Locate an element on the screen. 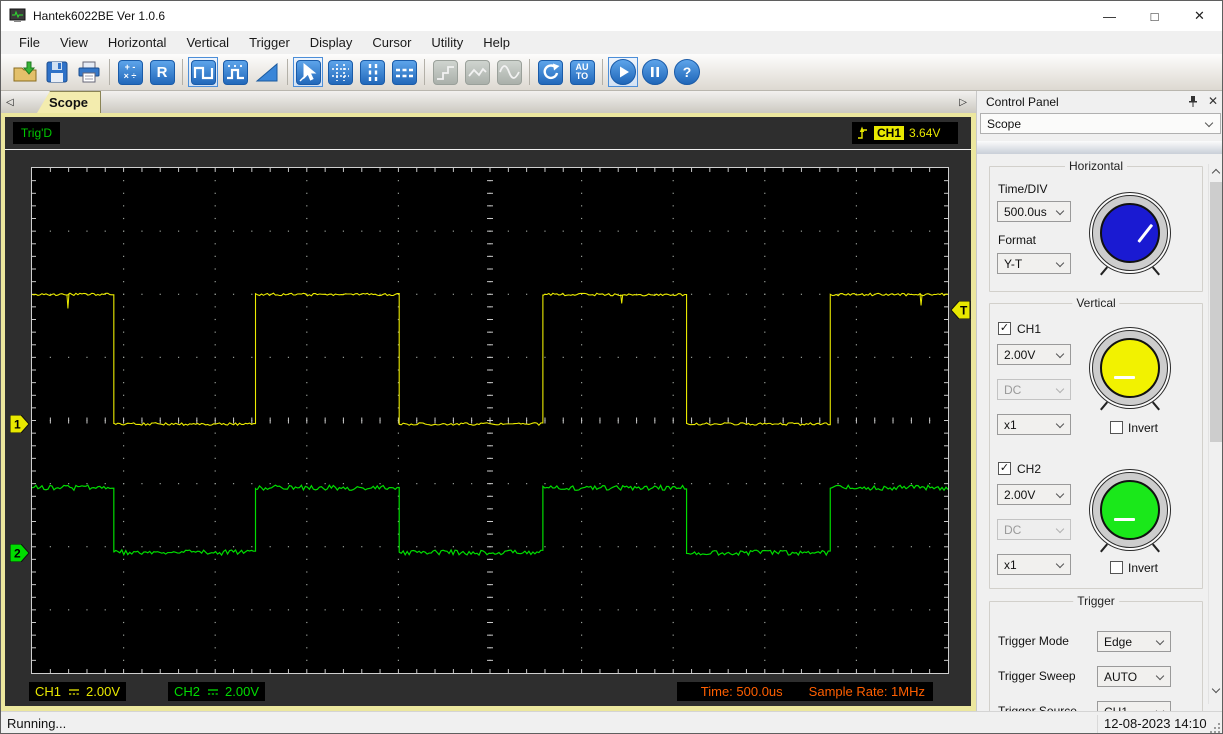 This screenshot has height=734, width=1223. close-button: ✕ is located at coordinates (1199, 16).